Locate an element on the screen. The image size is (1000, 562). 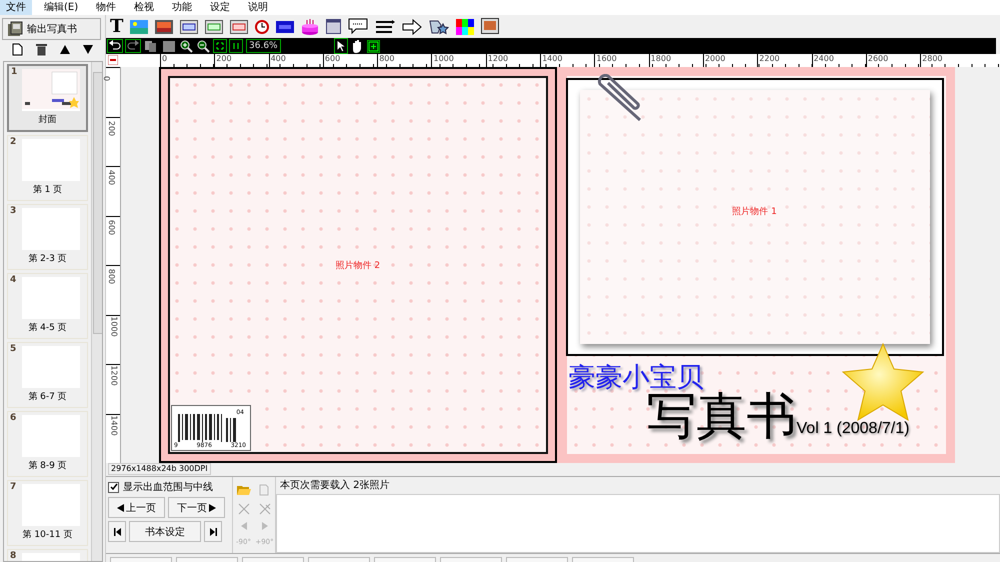
page-label: 第 2-3 页 is located at coordinates (47, 258).